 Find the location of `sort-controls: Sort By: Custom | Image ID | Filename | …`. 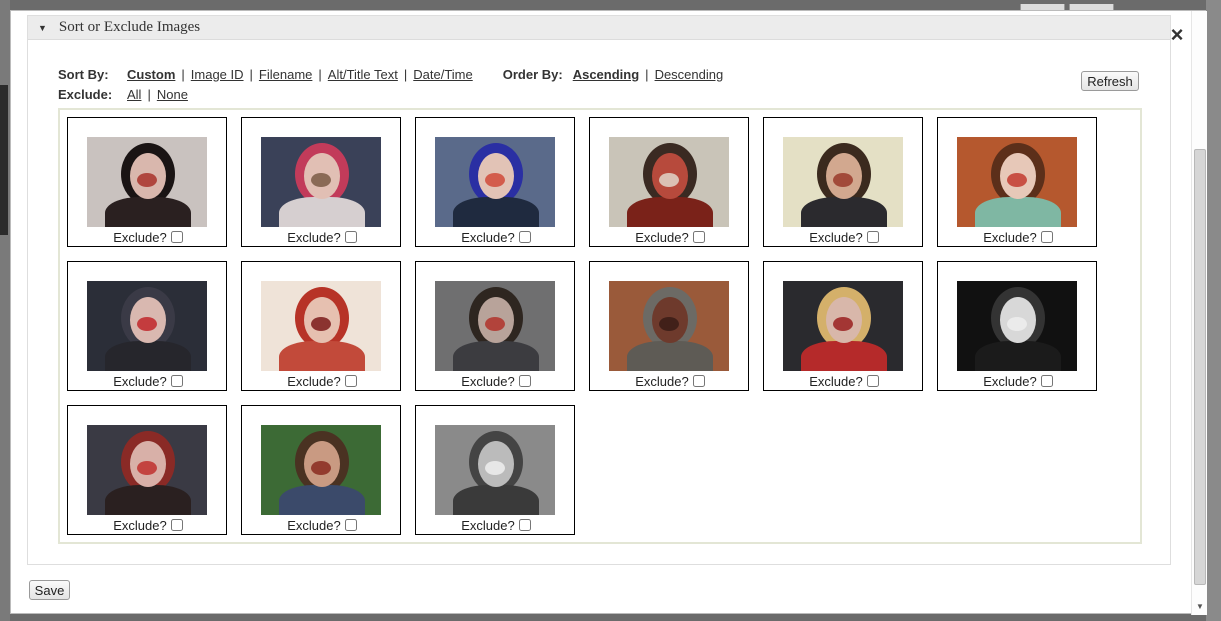

sort-controls: Sort By: Custom | Image ID | Filename | … is located at coordinates (390, 84).